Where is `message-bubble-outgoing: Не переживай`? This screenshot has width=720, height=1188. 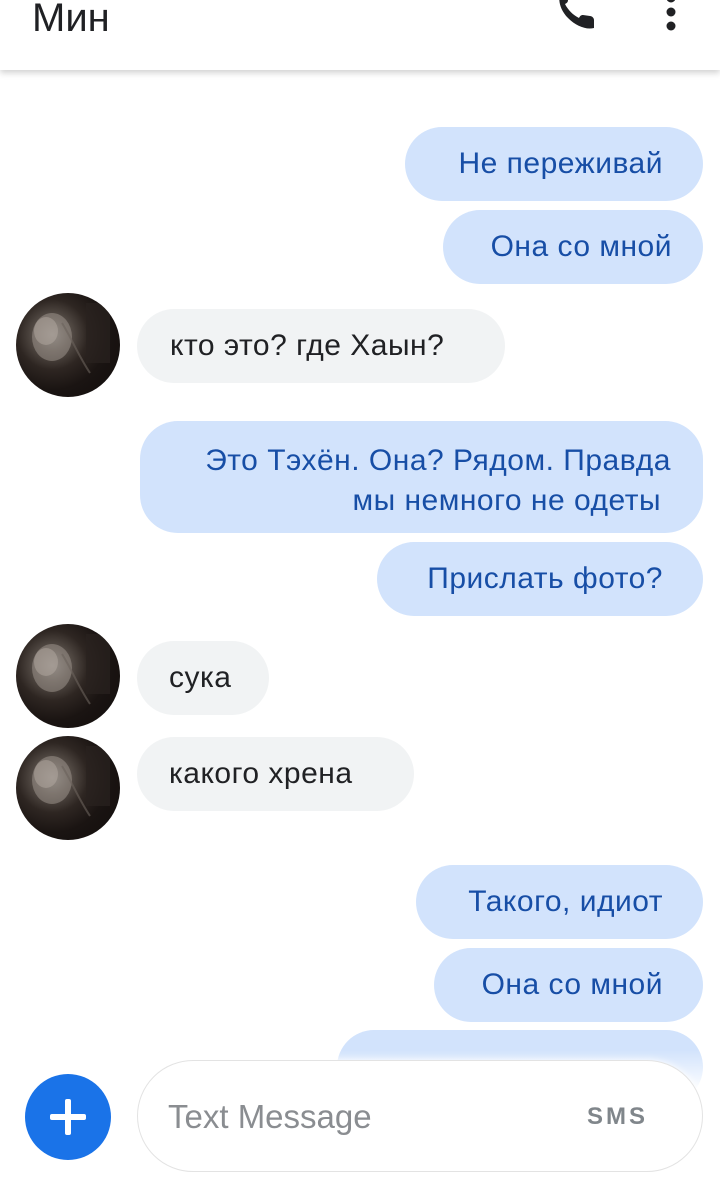 message-bubble-outgoing: Не переживай is located at coordinates (554, 164).